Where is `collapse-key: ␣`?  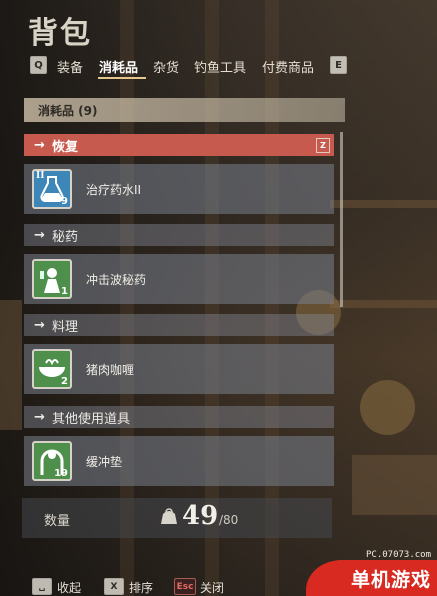 collapse-key: ␣ is located at coordinates (42, 586).